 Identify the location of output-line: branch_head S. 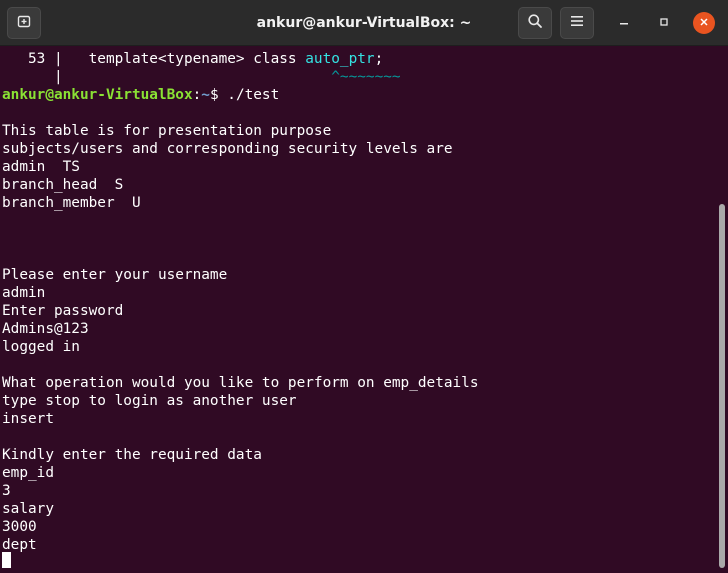
(63, 185).